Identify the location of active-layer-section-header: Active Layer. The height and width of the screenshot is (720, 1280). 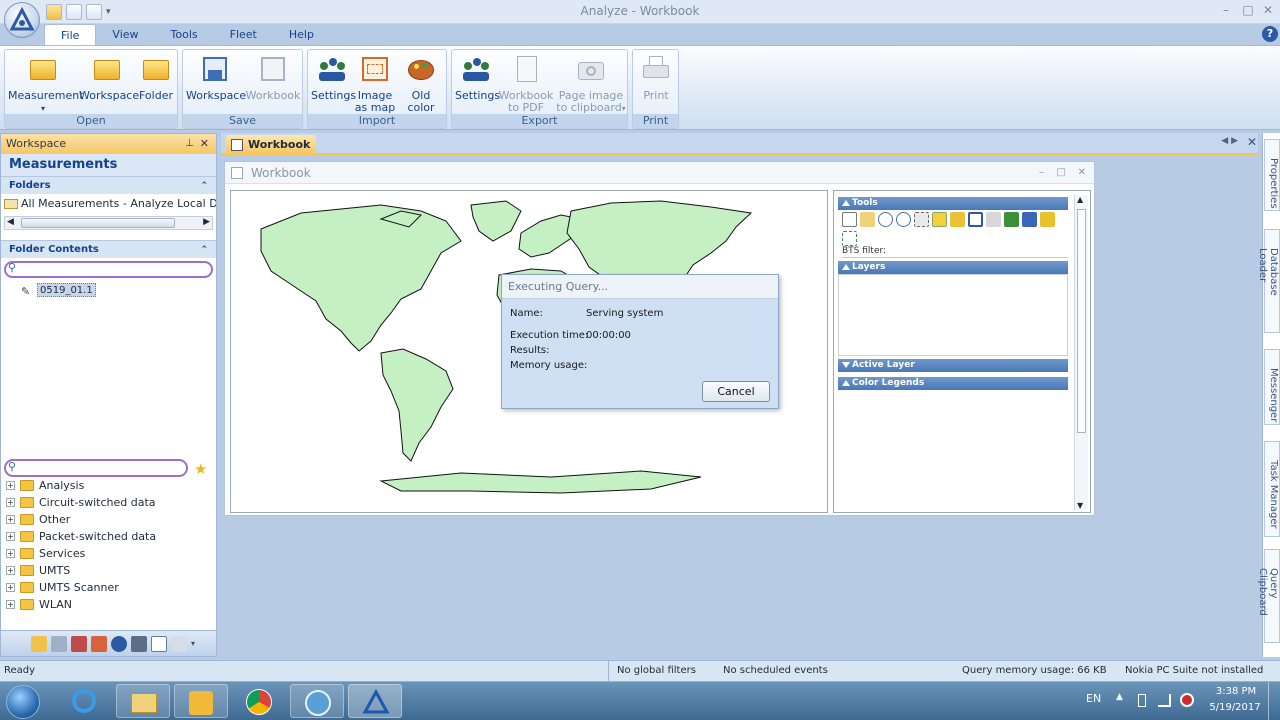
(953, 365).